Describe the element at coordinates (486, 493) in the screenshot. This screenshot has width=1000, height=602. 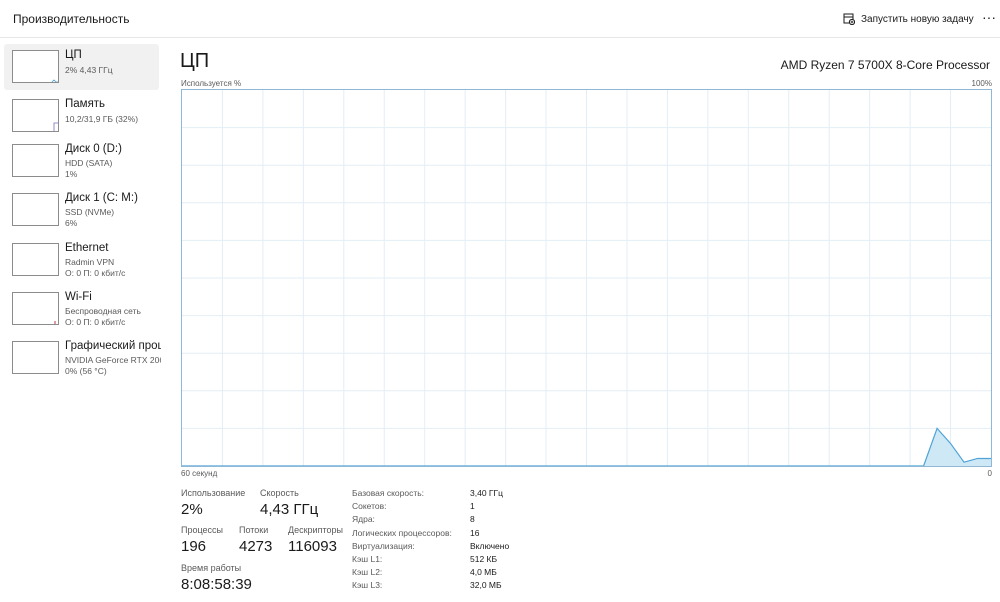
I see `spec-value: 3,40 ГГц` at that location.